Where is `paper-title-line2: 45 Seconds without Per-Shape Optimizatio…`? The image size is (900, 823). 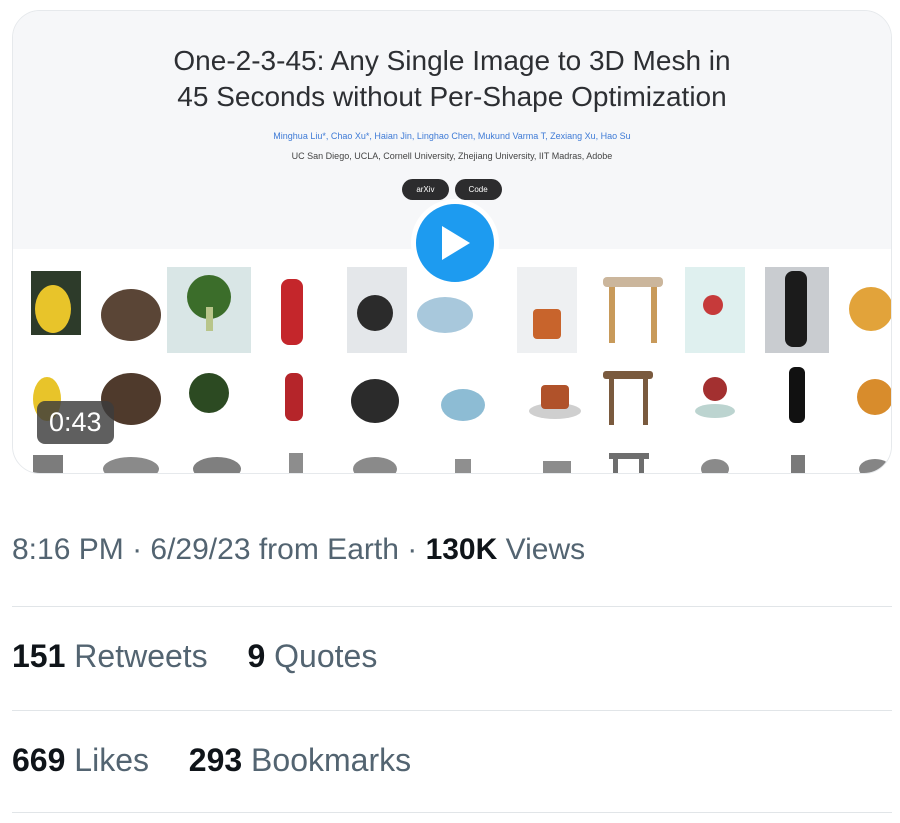
paper-title-line2: 45 Seconds without Per-Shape Optimizatio… is located at coordinates (452, 96).